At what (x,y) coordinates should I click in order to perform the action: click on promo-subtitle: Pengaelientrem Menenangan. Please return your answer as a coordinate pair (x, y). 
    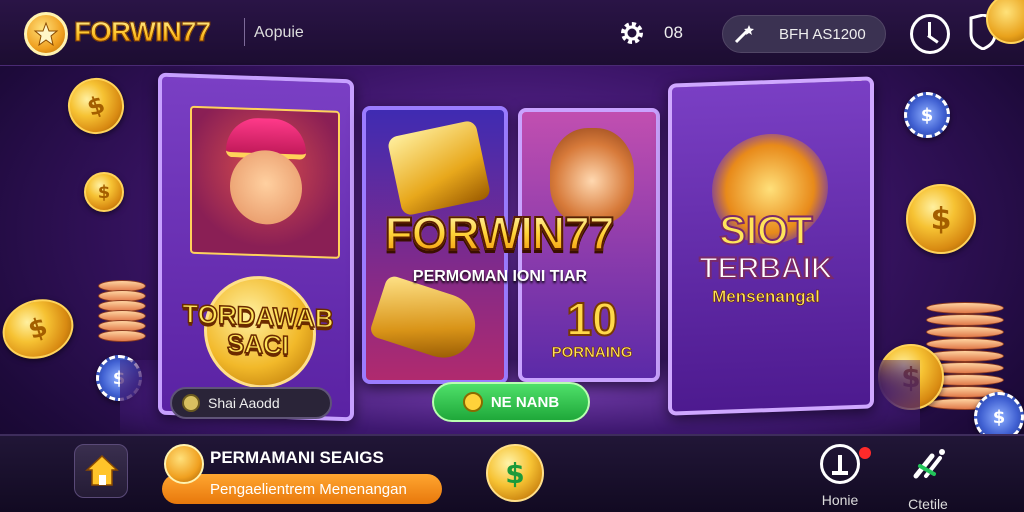
    Looking at the image, I should click on (308, 489).